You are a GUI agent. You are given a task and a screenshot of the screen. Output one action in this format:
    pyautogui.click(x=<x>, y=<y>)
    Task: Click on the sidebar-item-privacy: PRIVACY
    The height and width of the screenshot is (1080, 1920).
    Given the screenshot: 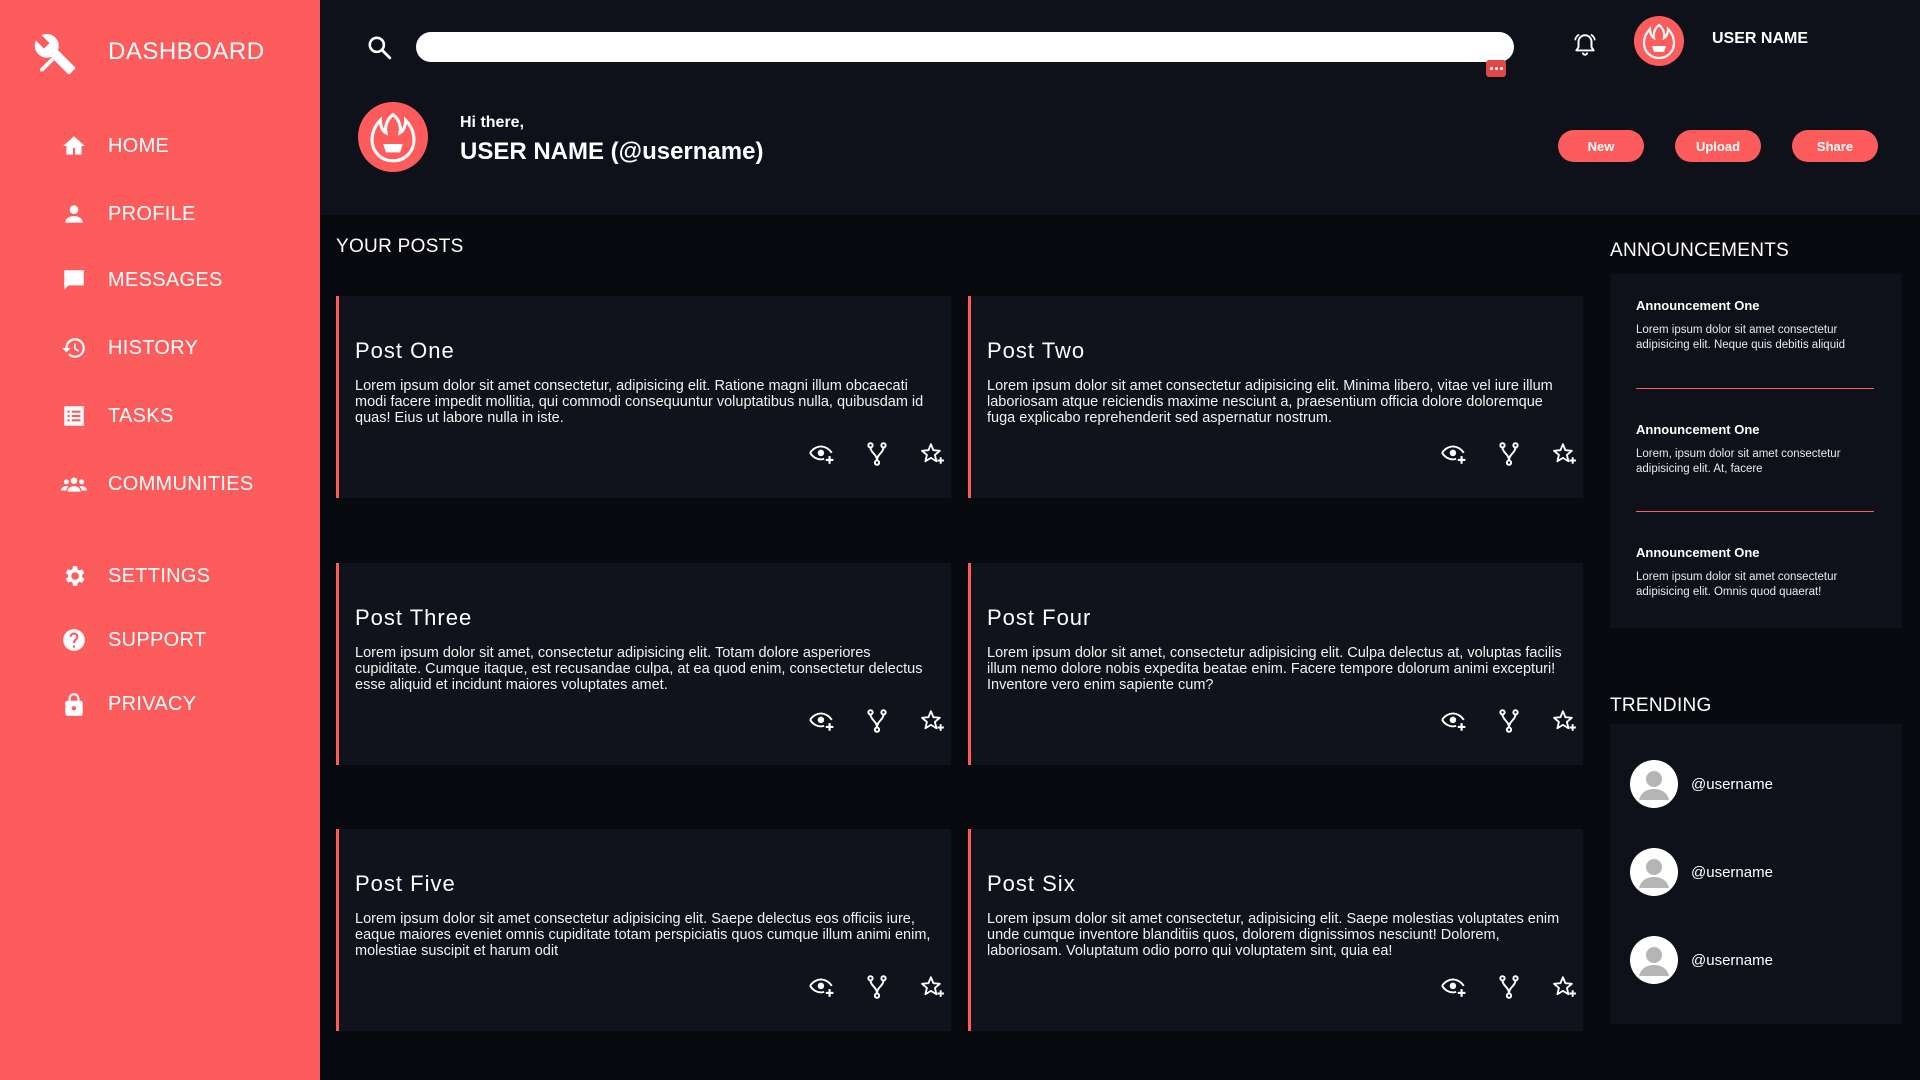 What is the action you would take?
    pyautogui.click(x=128, y=704)
    